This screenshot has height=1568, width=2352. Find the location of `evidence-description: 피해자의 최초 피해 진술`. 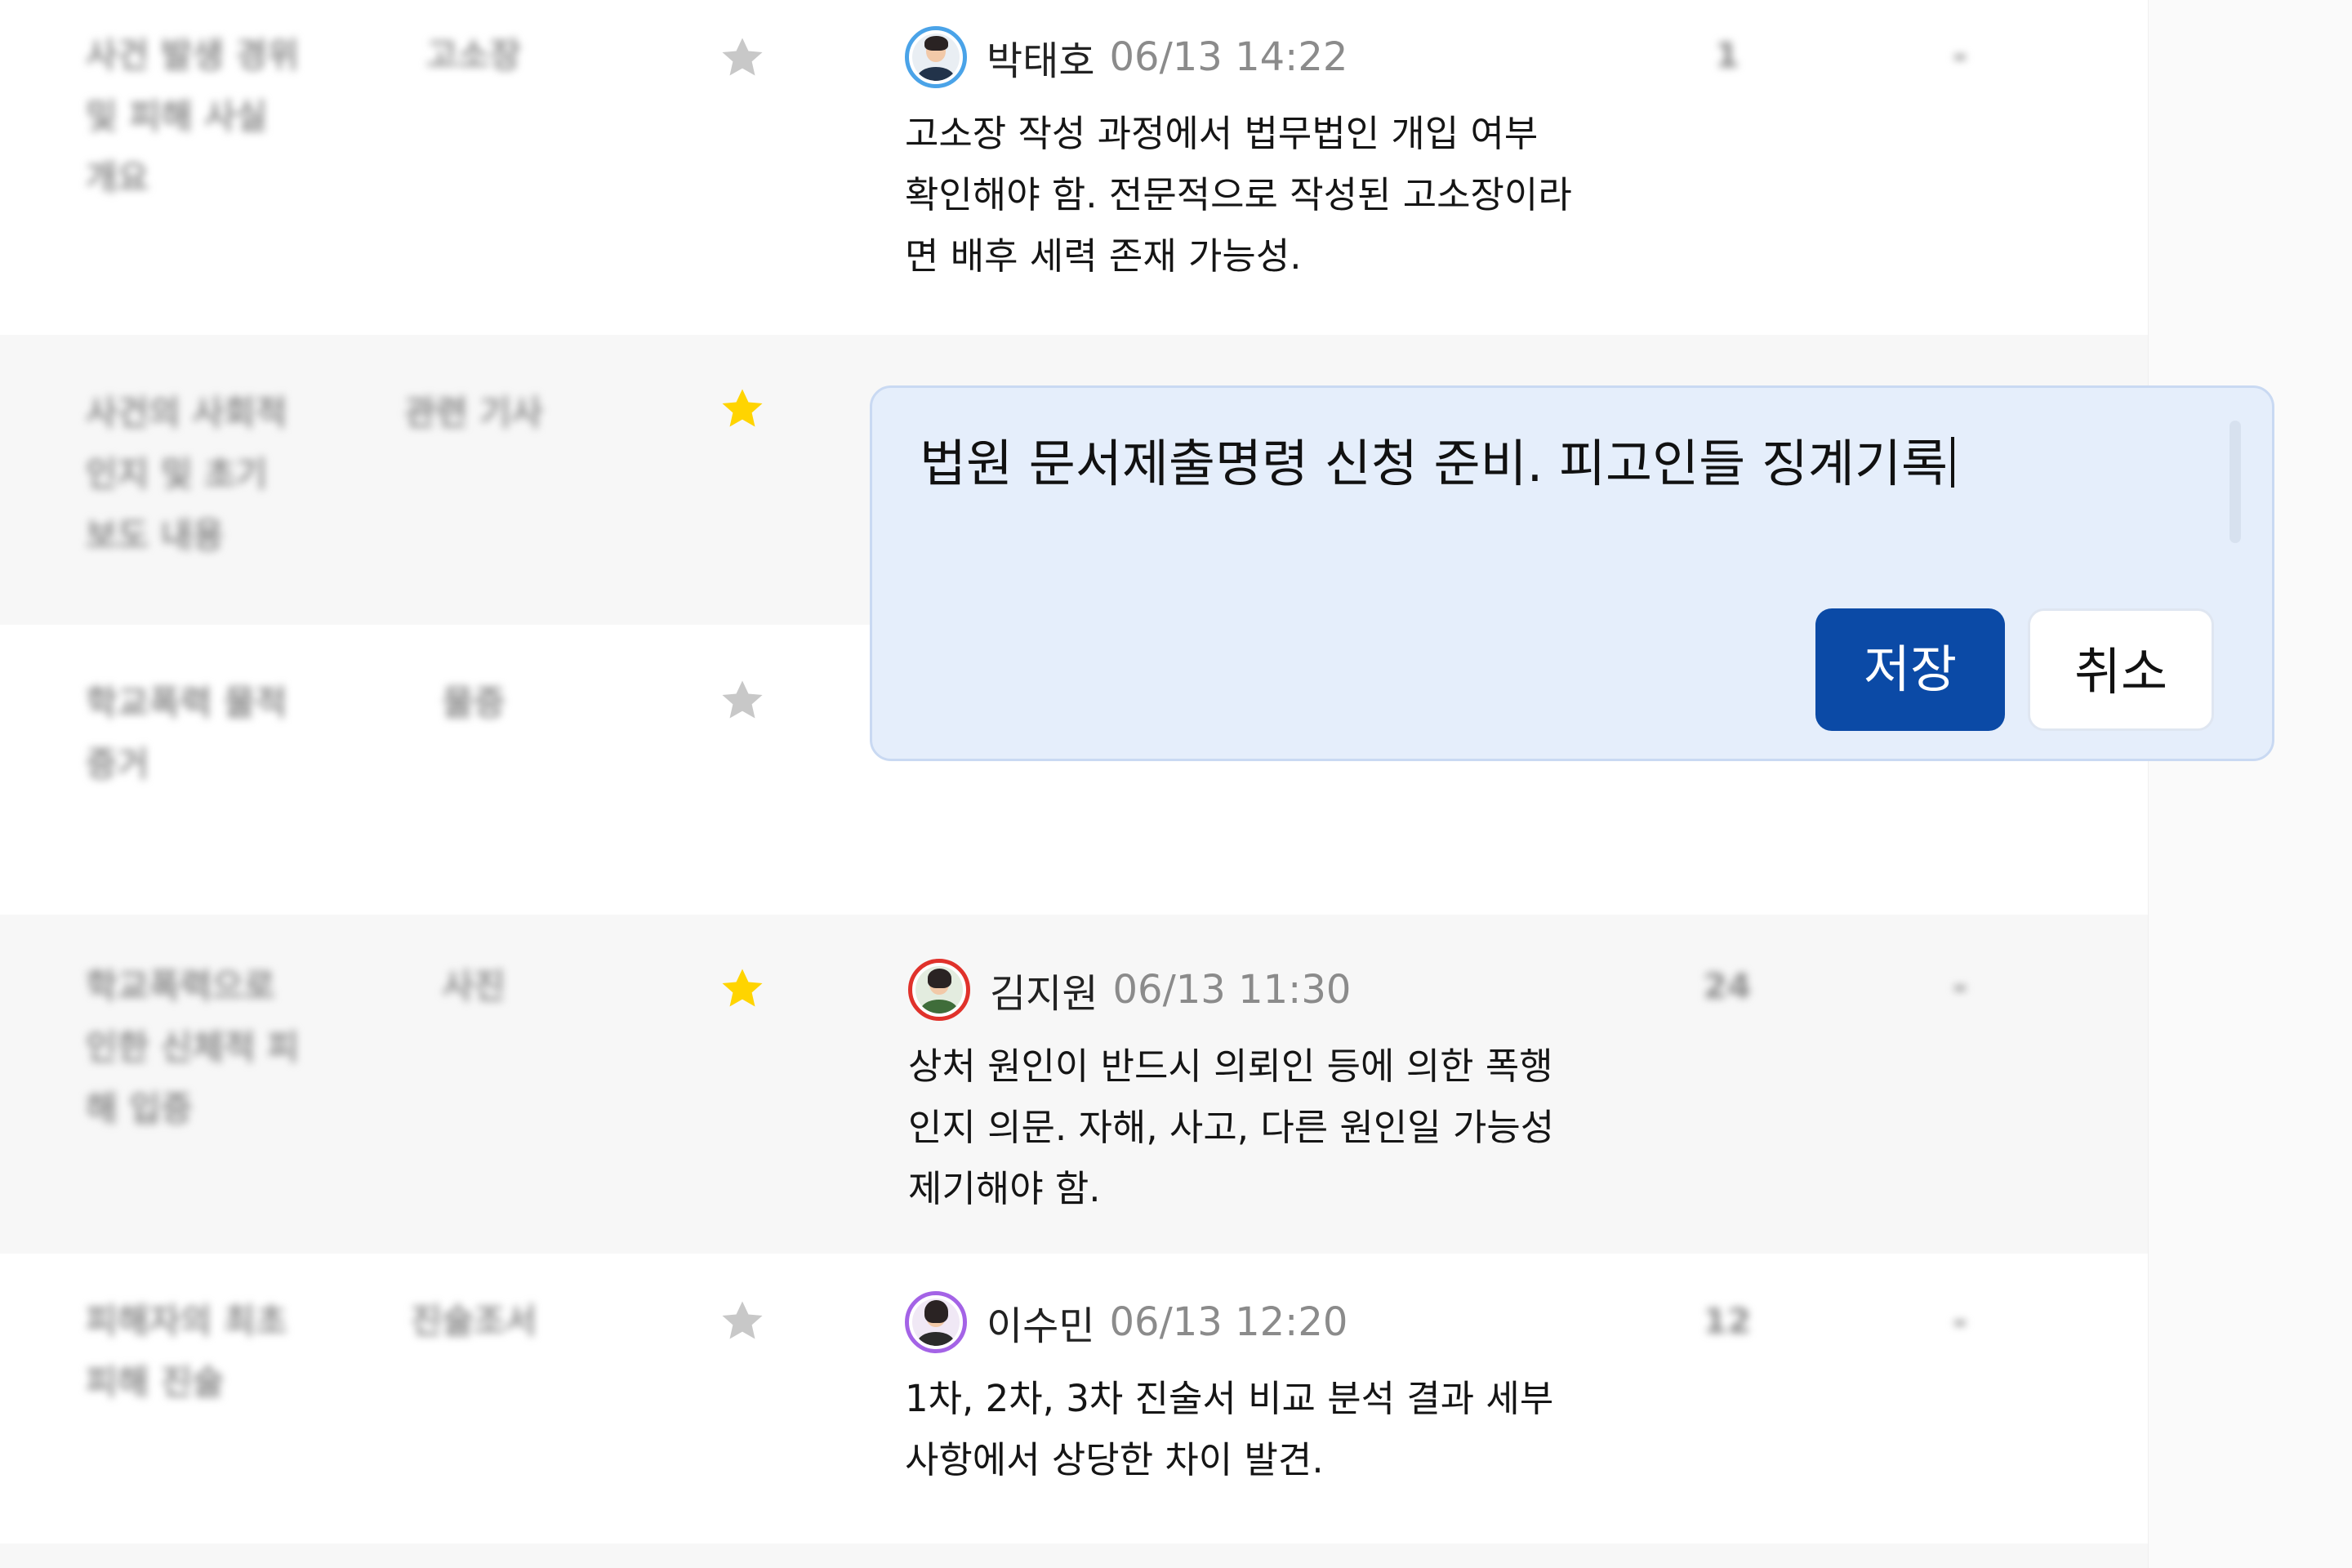

evidence-description: 피해자의 최초 피해 진술 is located at coordinates (186, 1351).